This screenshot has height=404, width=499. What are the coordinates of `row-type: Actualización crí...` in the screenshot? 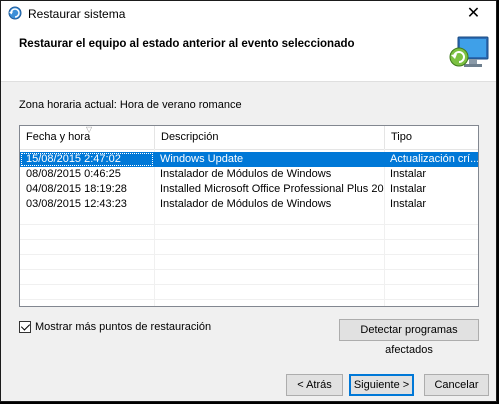 It's located at (431, 159).